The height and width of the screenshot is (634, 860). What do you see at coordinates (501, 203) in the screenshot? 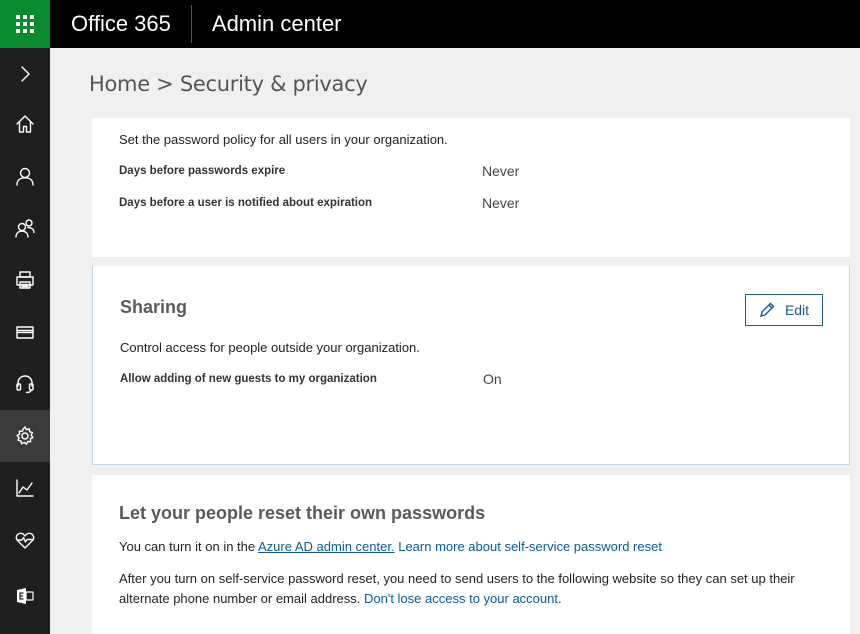
I see `expiration-notice-value: Never` at bounding box center [501, 203].